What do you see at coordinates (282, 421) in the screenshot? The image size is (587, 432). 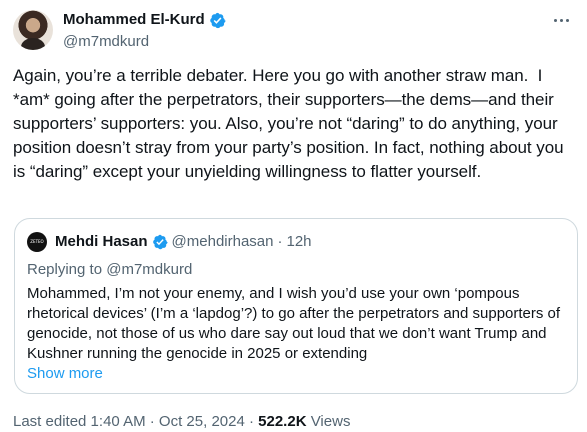 I see `views-count: 522.2K` at bounding box center [282, 421].